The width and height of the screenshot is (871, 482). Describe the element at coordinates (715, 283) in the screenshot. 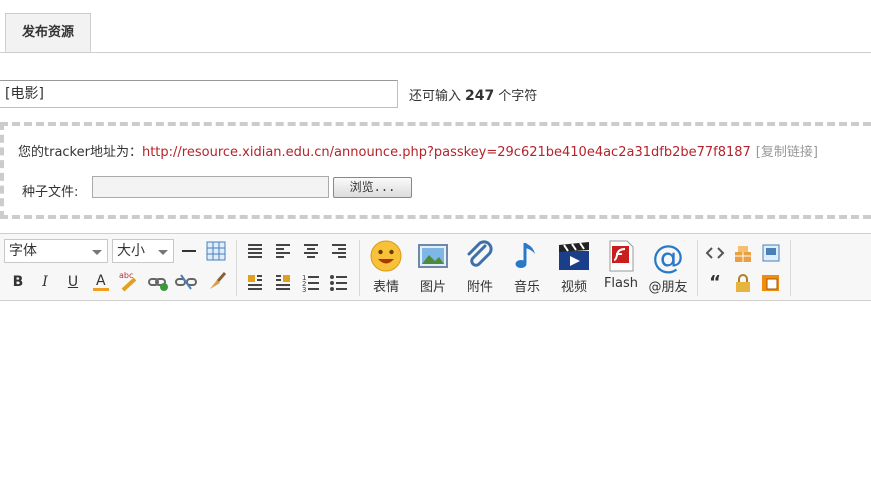

I see `quote-icon: “` at that location.